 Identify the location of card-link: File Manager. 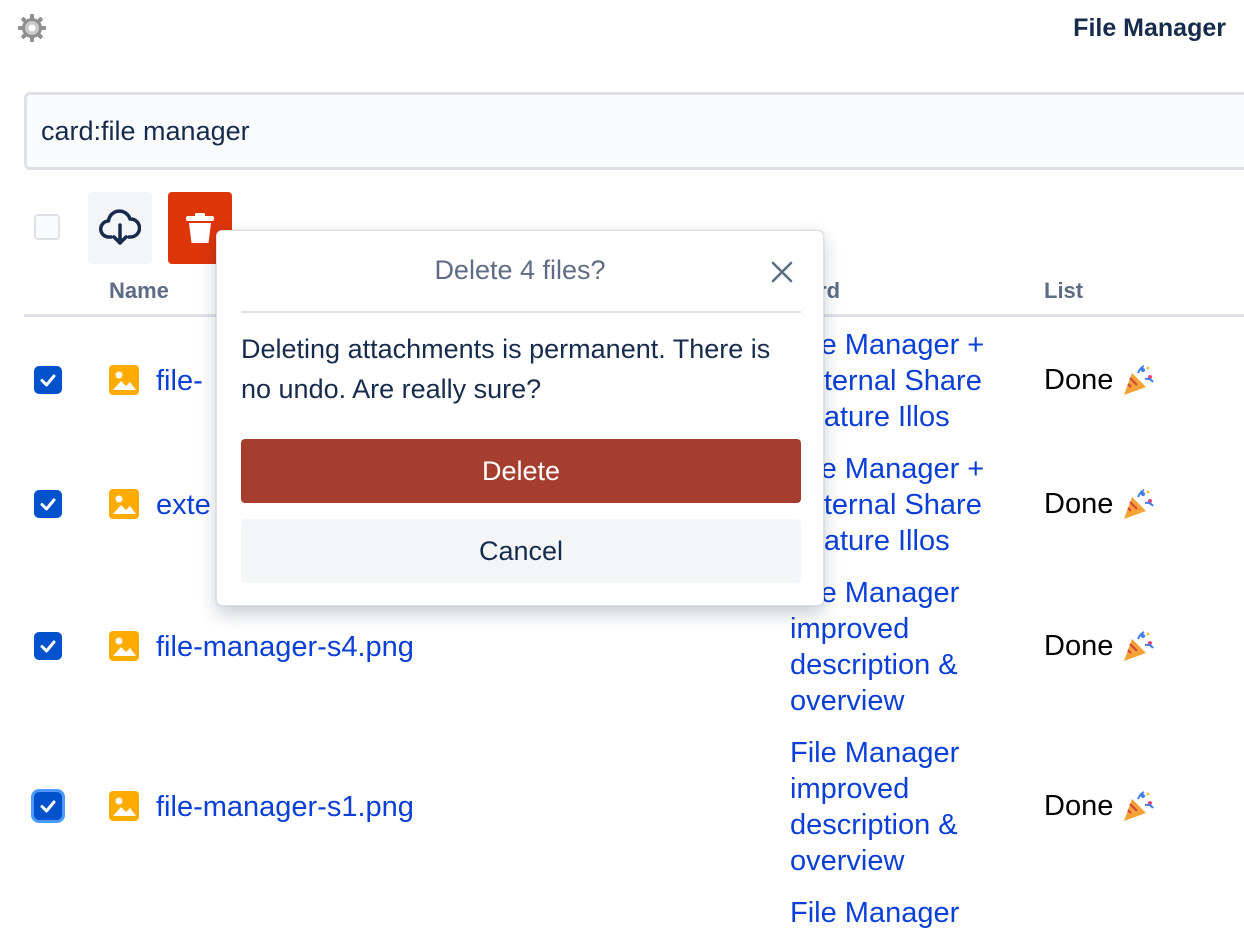
(900, 913).